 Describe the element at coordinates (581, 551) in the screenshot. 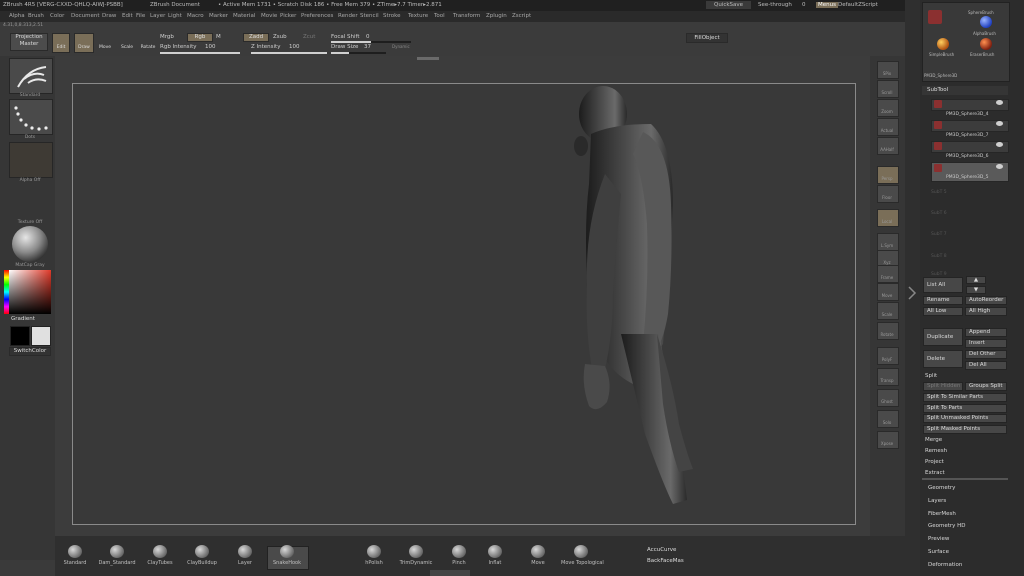

I see `brush-move-topological-icon` at that location.